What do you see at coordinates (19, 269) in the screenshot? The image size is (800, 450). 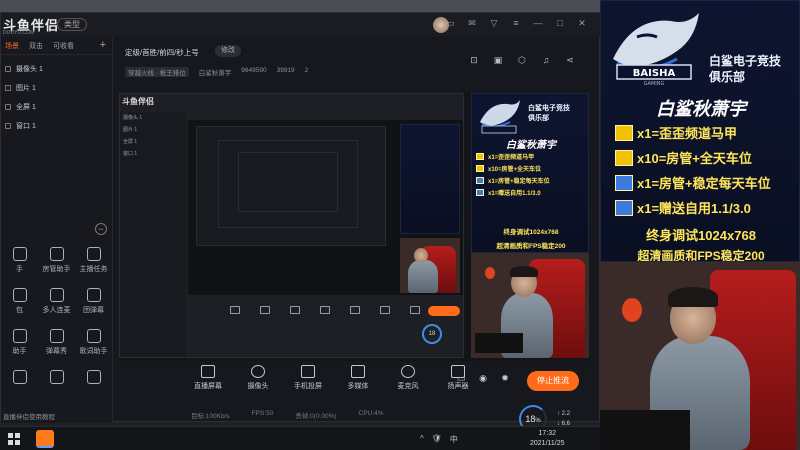 I see `tool-label: 手` at bounding box center [19, 269].